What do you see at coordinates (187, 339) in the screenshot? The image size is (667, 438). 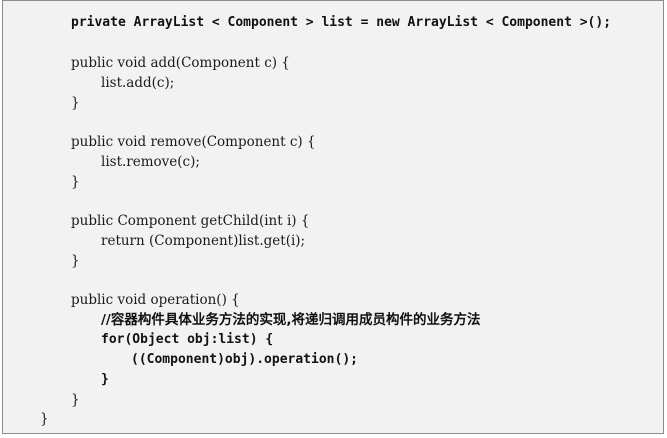 I see `for-loop-header: for(Object obj:list) {` at bounding box center [187, 339].